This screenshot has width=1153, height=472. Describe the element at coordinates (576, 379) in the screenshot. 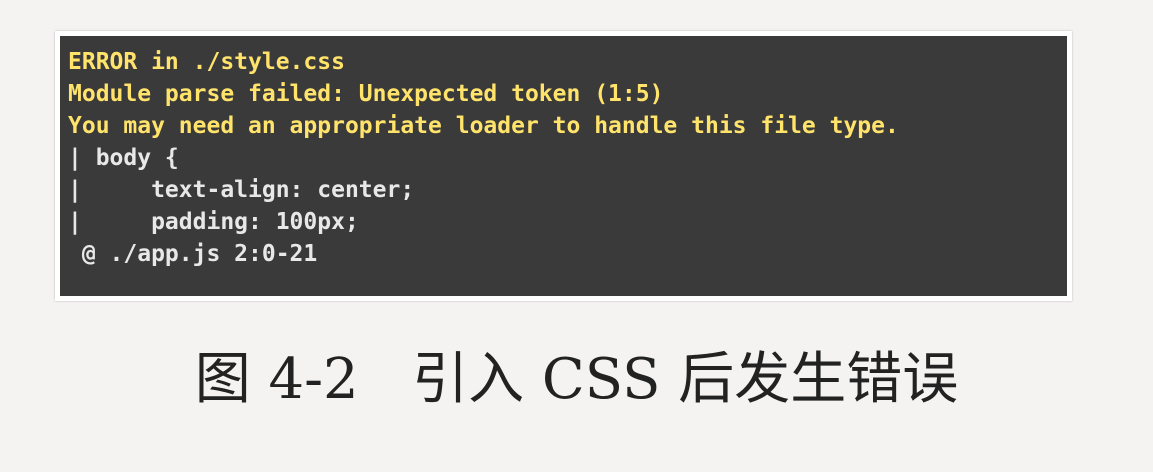

I see `figure-caption: 图 4-2 引入 CSS 后发生错误` at that location.